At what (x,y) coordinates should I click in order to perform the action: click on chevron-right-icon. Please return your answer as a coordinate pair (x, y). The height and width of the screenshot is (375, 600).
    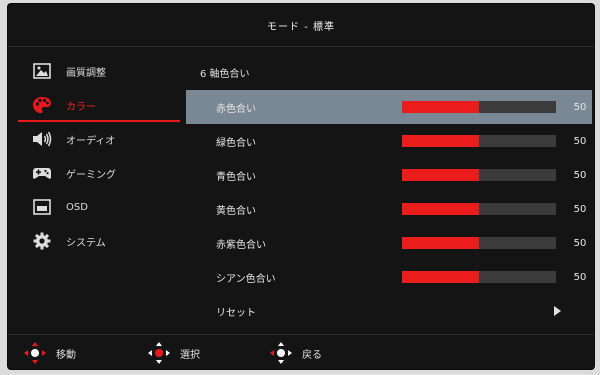
    Looking at the image, I should click on (557, 311).